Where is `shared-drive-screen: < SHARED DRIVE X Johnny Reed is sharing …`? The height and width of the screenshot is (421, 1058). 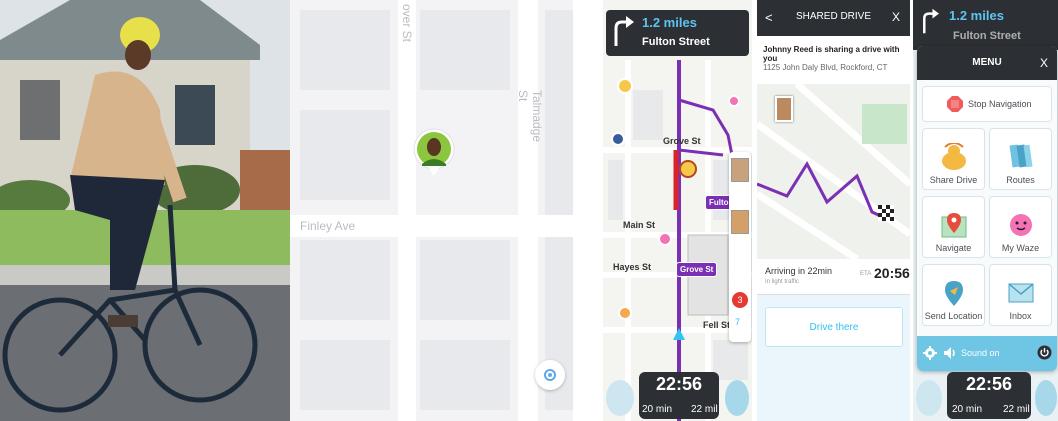
shared-drive-screen: < SHARED DRIVE X Johnny Reed is sharing … is located at coordinates (833, 210).